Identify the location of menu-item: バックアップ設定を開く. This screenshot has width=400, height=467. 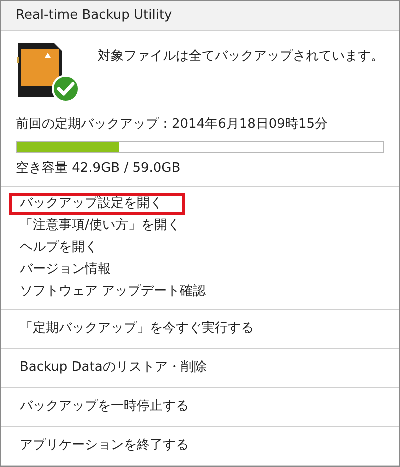
(97, 204).